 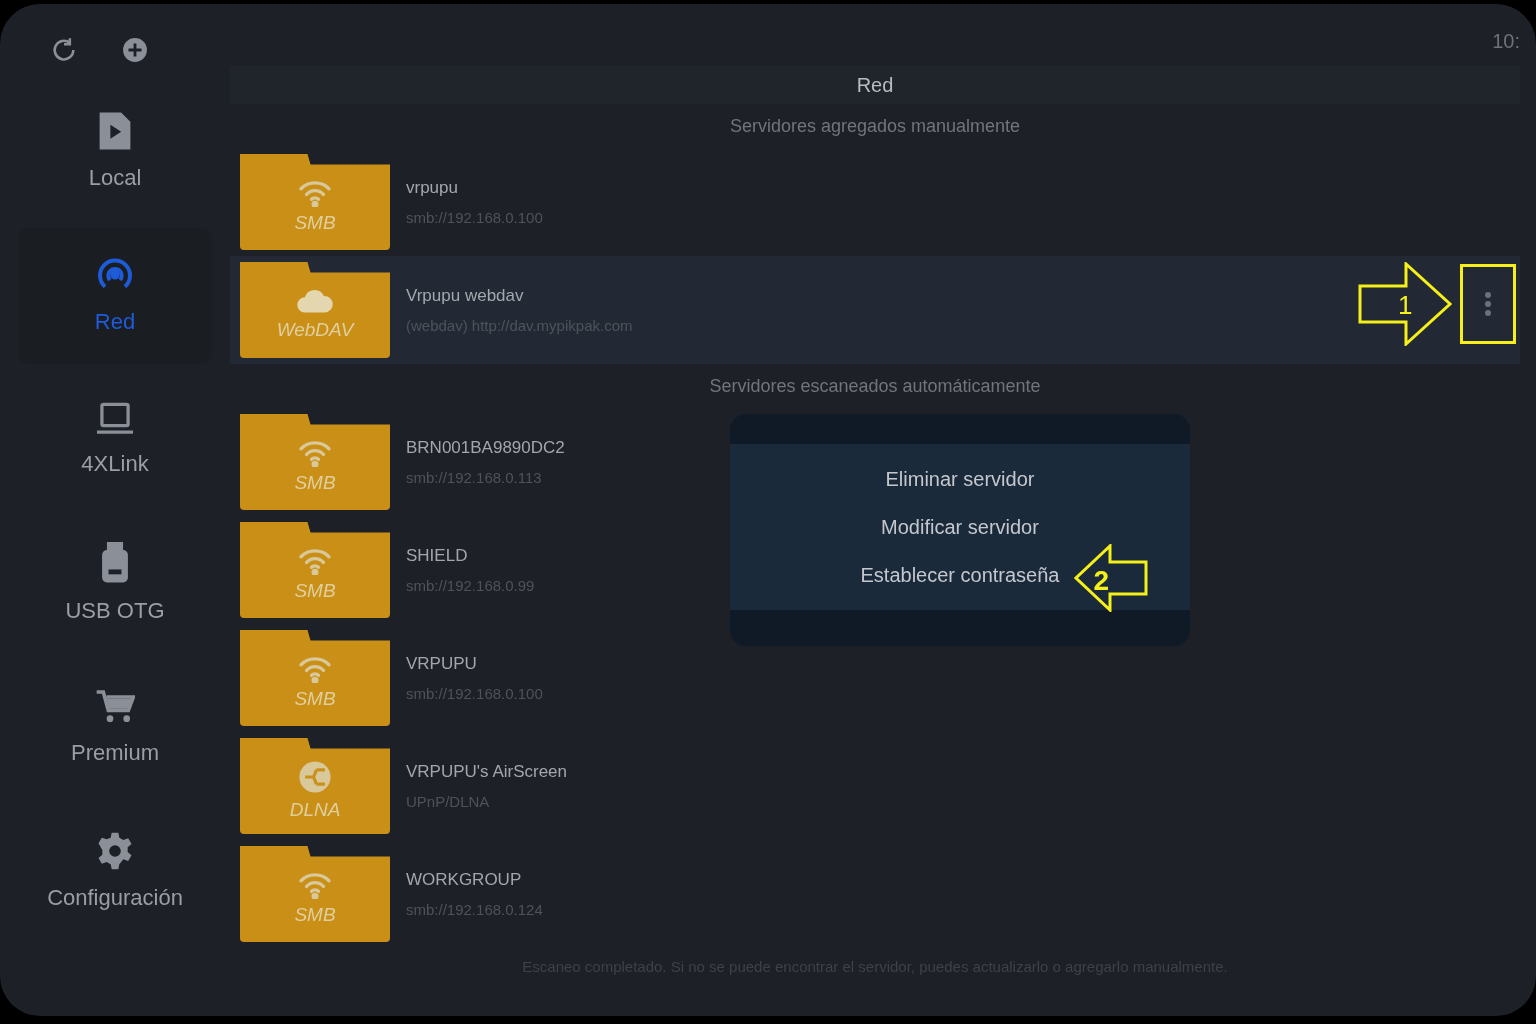 What do you see at coordinates (315, 300) in the screenshot?
I see `cloud-icon` at bounding box center [315, 300].